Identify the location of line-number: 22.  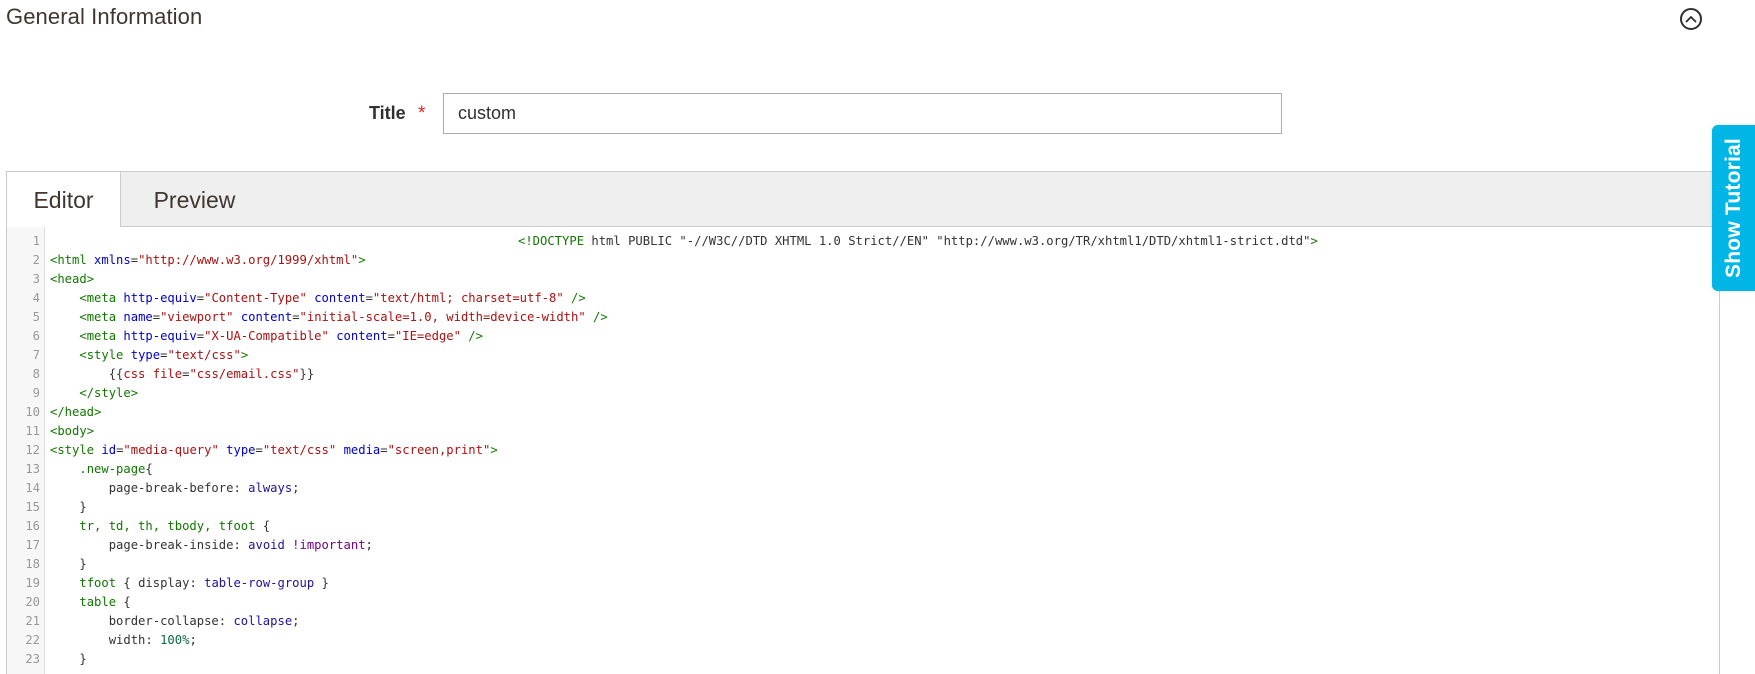
(32, 640).